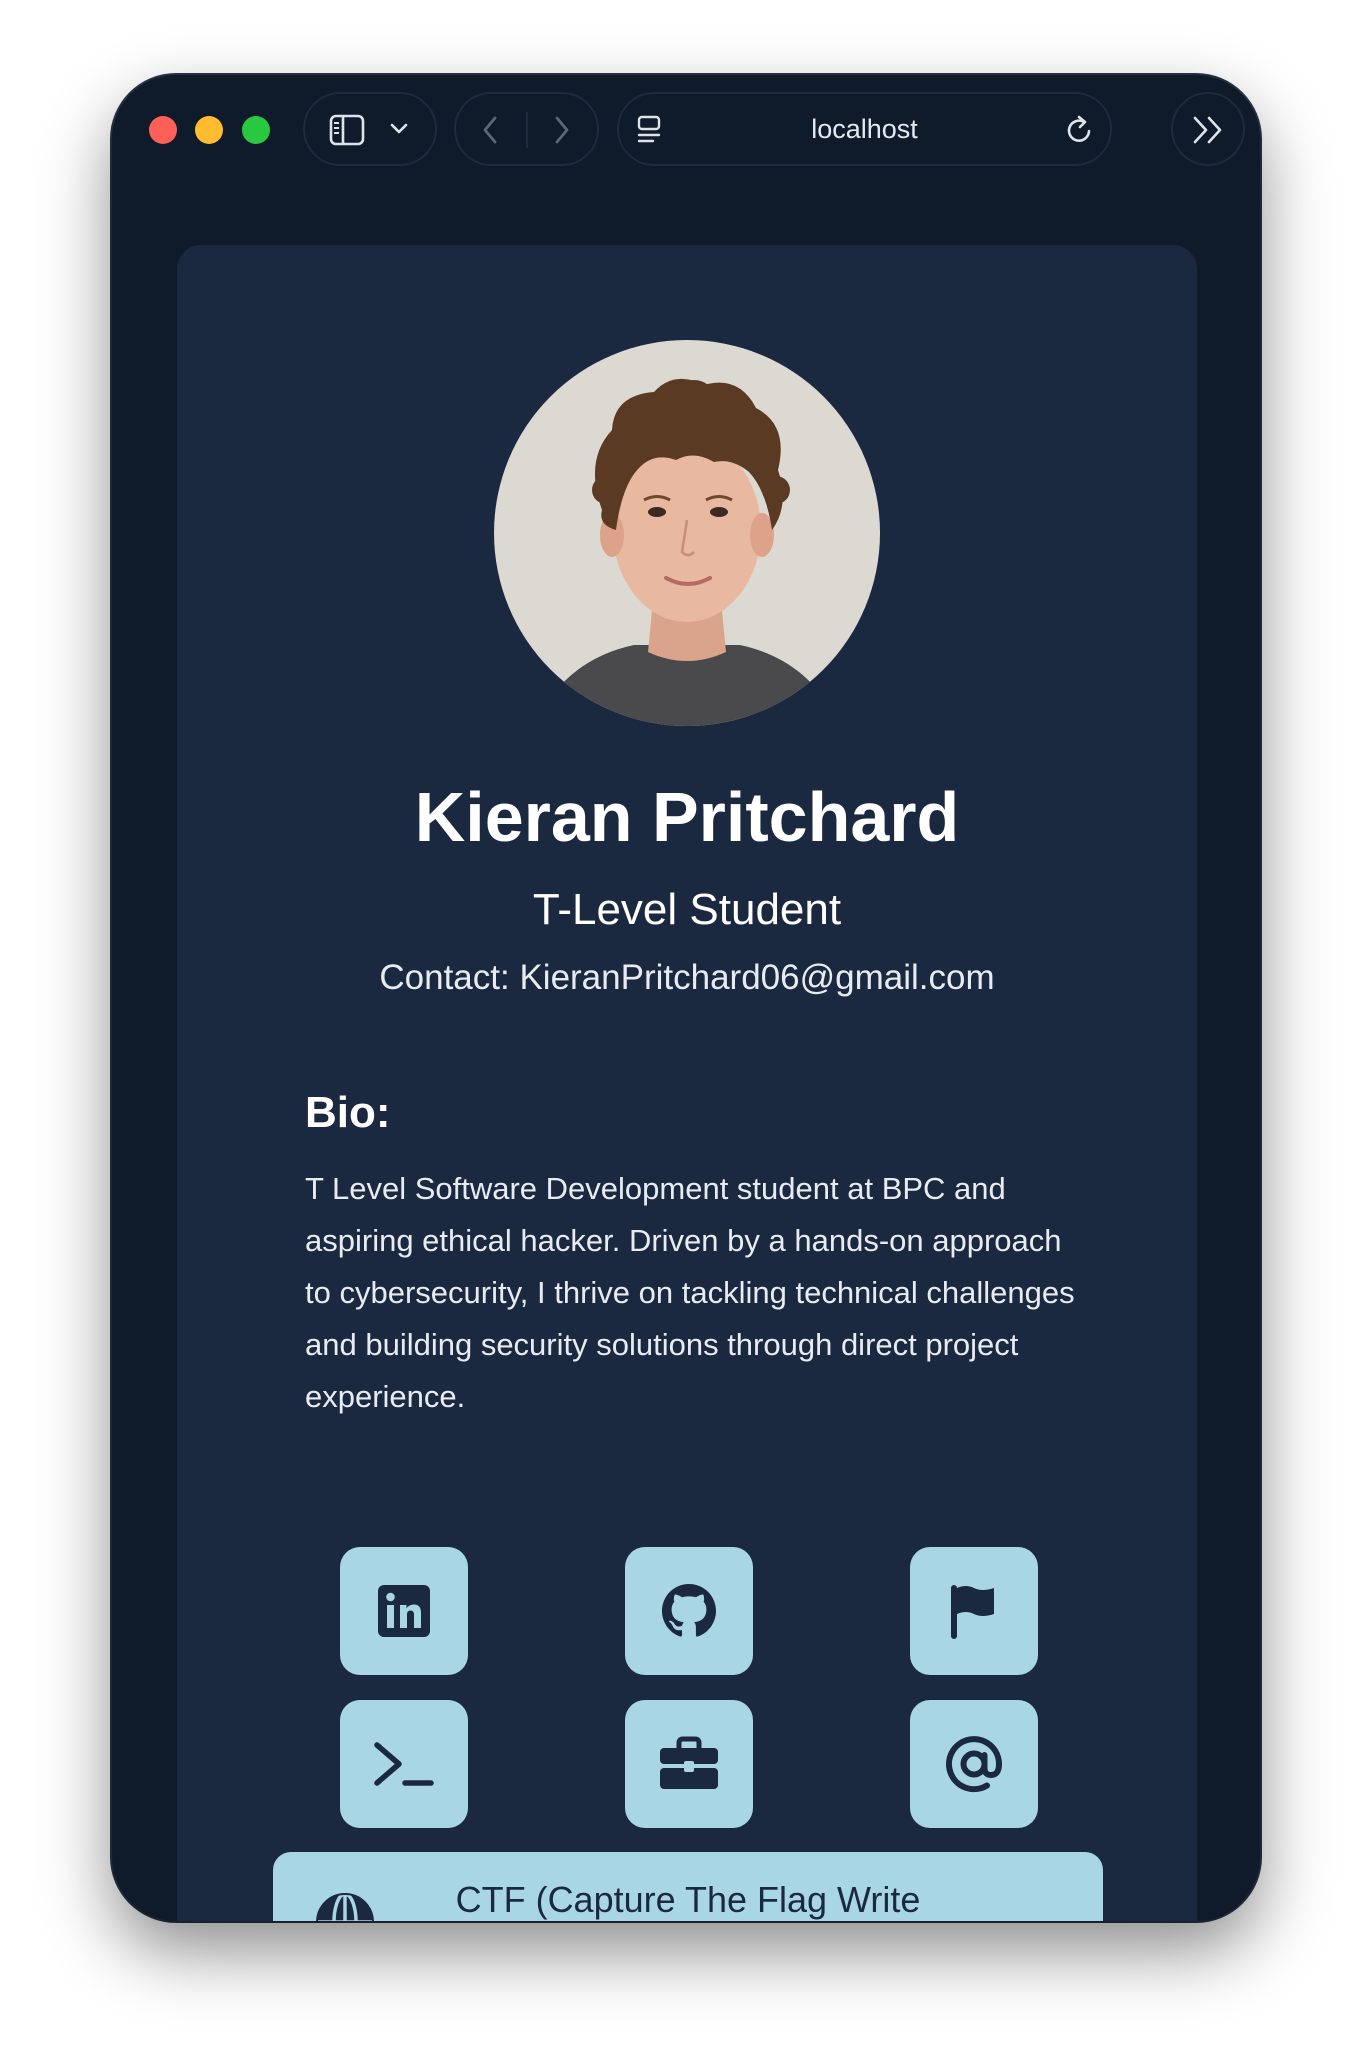 The height and width of the screenshot is (2070, 1372). What do you see at coordinates (345, 1906) in the screenshot?
I see `globe-icon` at bounding box center [345, 1906].